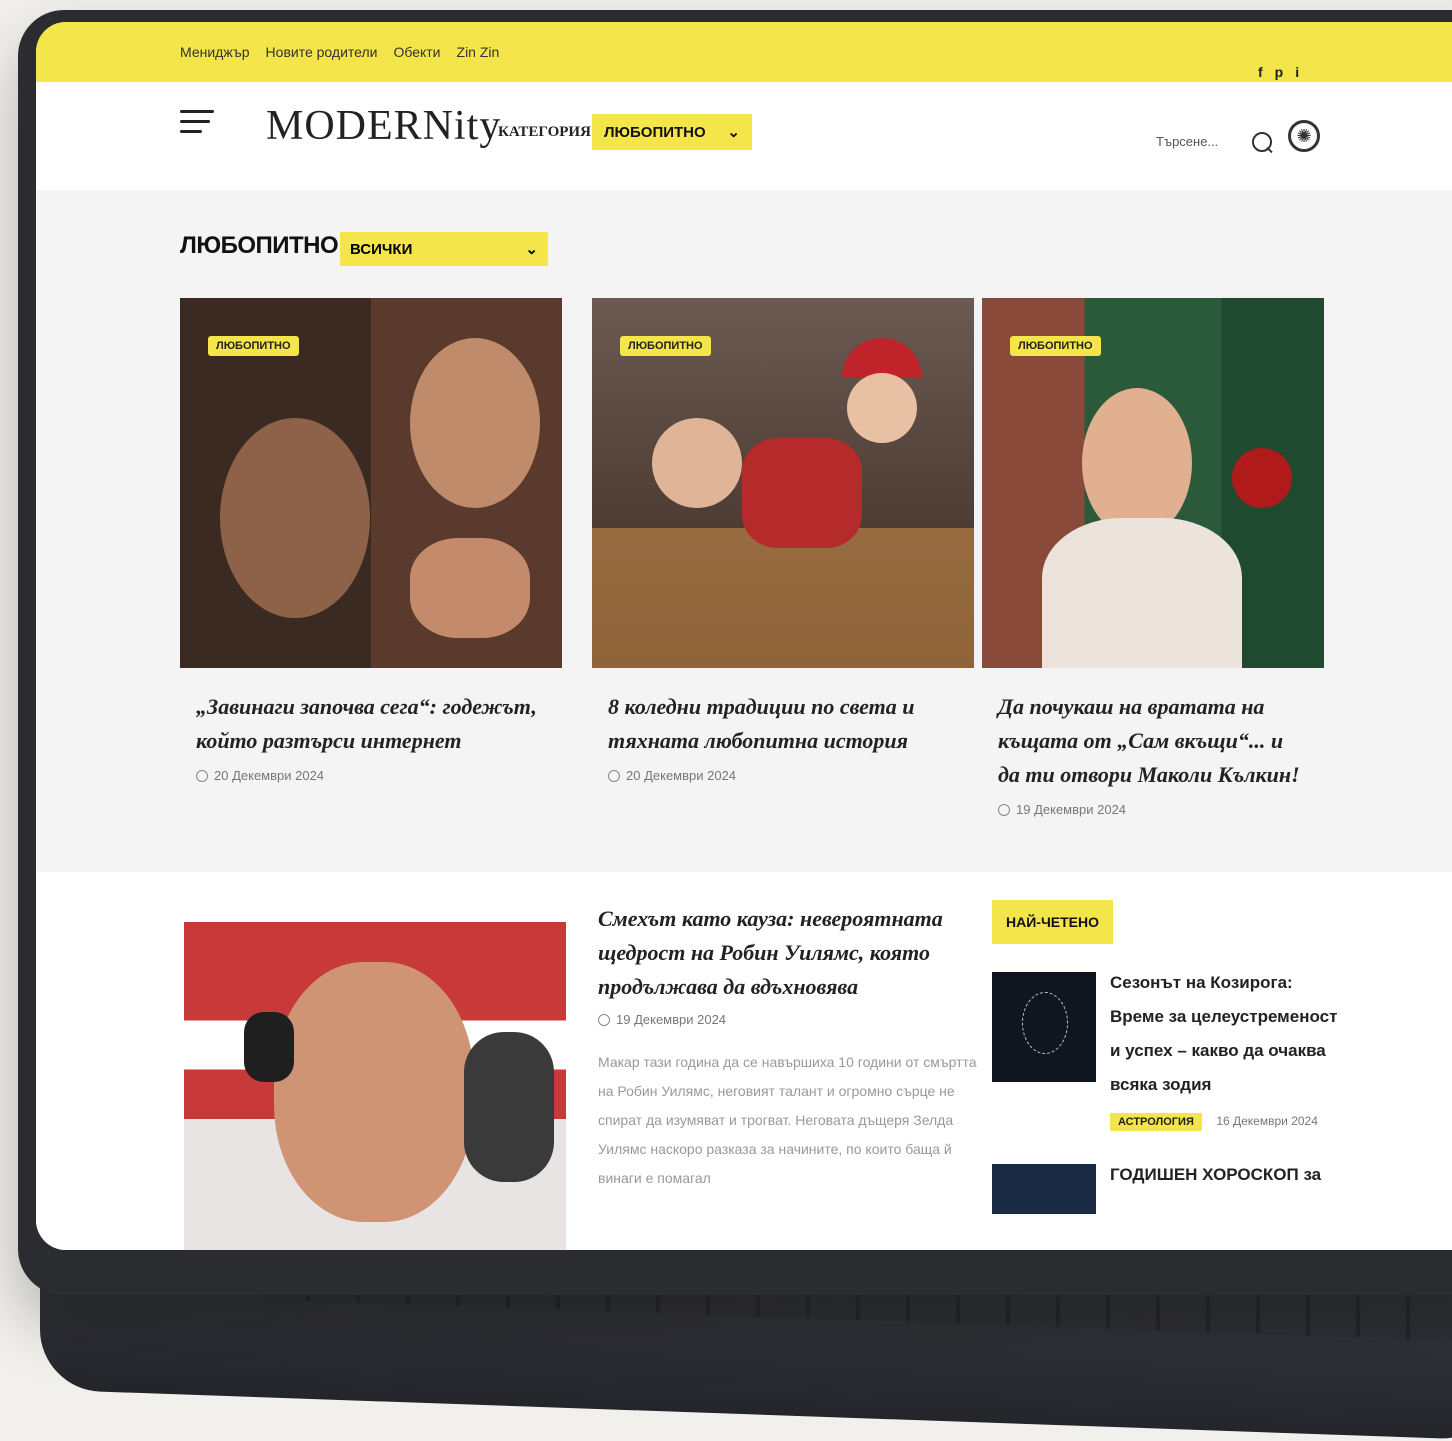  What do you see at coordinates (375, 1086) in the screenshot?
I see `featured-image` at bounding box center [375, 1086].